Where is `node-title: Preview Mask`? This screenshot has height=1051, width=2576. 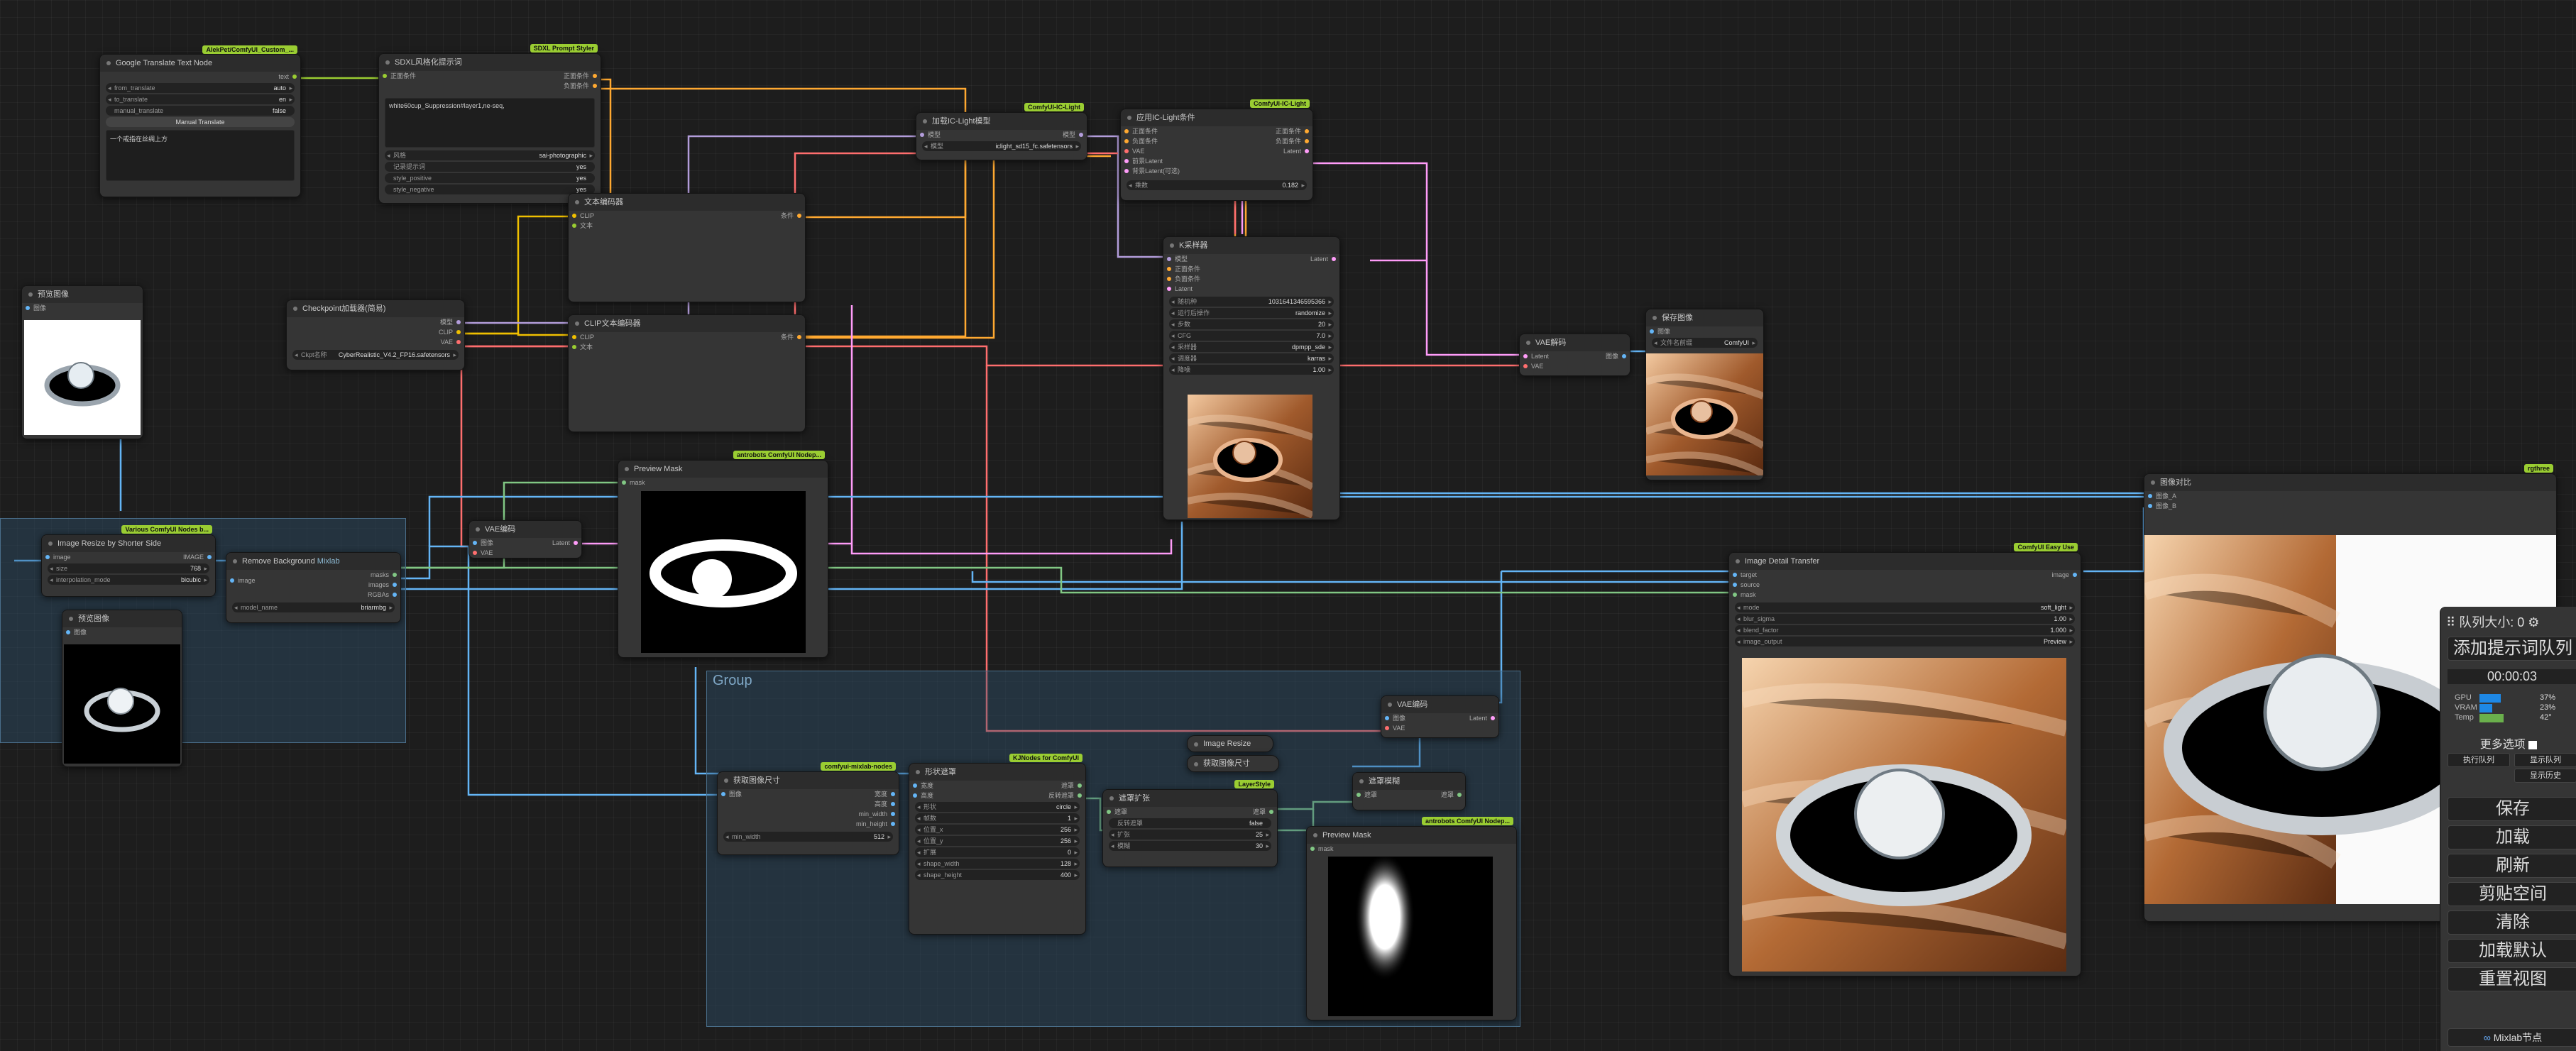 node-title: Preview Mask is located at coordinates (723, 469).